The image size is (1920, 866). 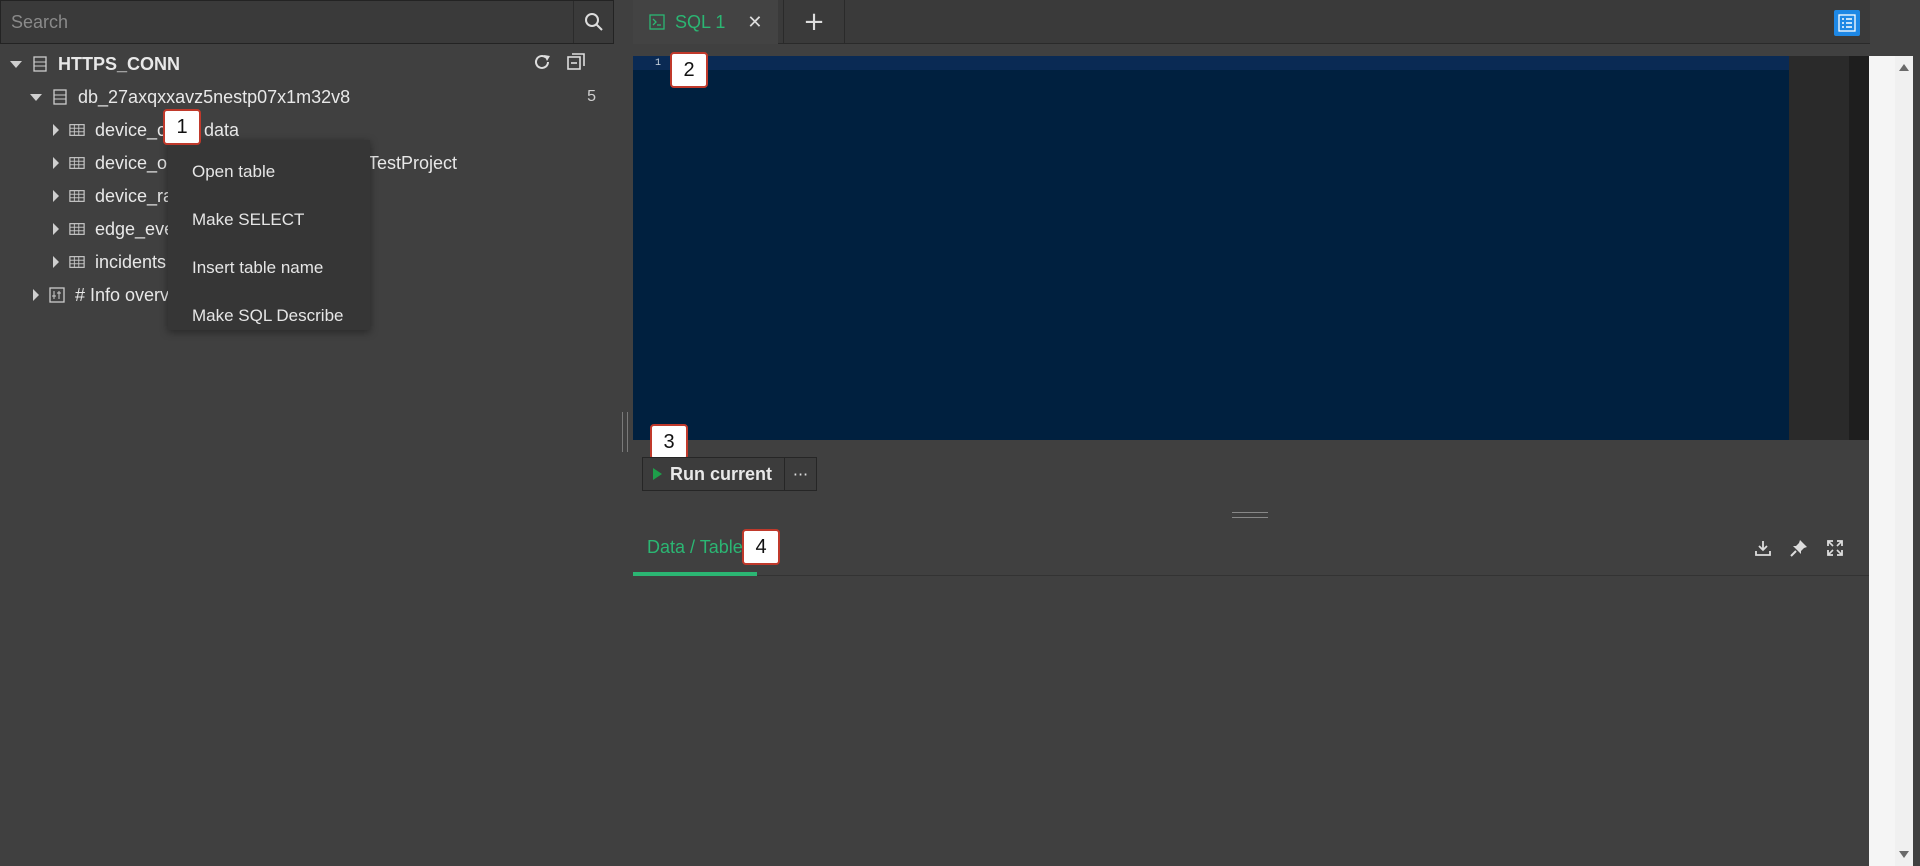 What do you see at coordinates (1904, 854) in the screenshot?
I see `scroll-down-icon` at bounding box center [1904, 854].